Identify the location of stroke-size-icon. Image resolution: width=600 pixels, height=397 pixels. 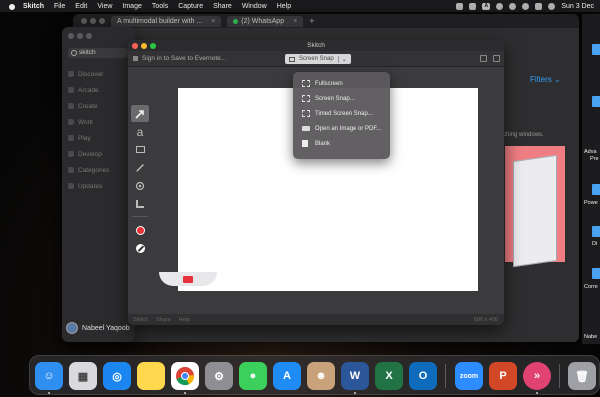
(140, 248).